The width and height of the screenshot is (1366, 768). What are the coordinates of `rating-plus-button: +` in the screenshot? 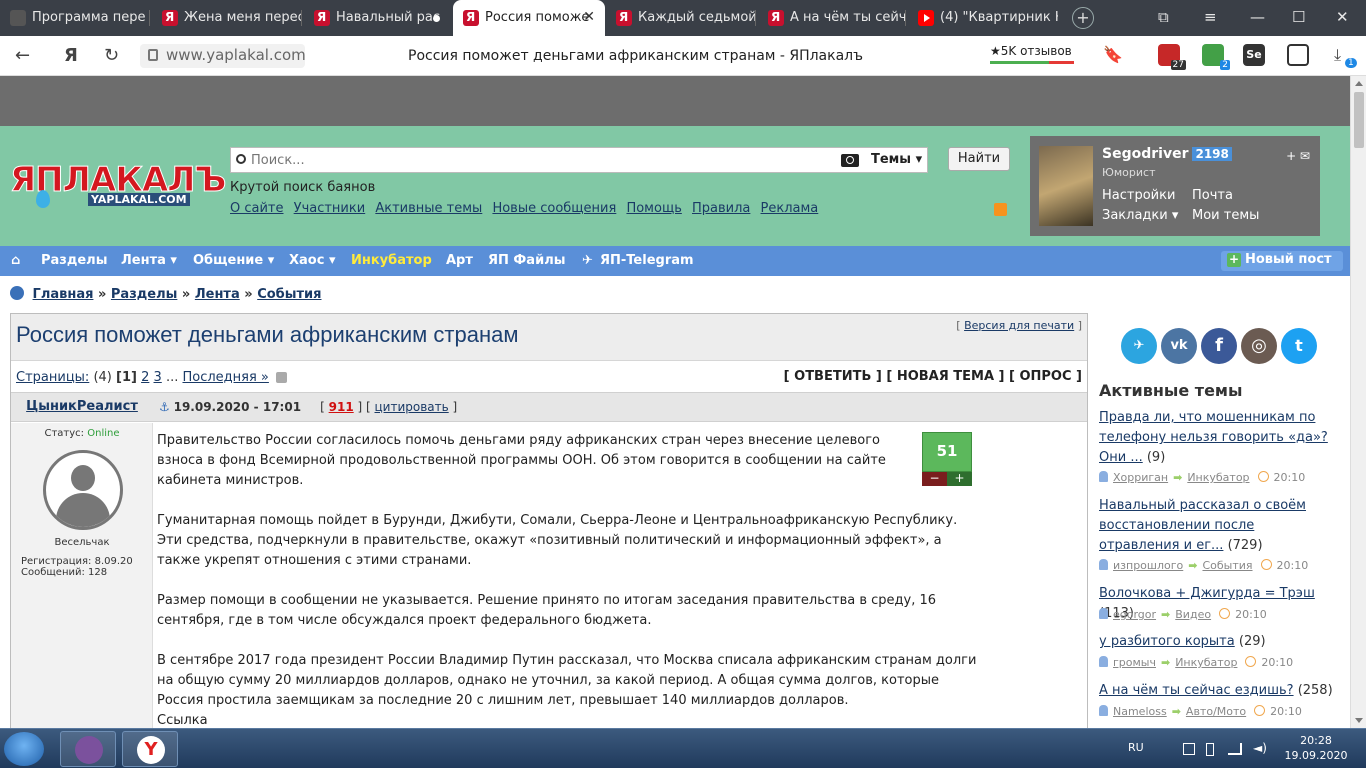 It's located at (959, 479).